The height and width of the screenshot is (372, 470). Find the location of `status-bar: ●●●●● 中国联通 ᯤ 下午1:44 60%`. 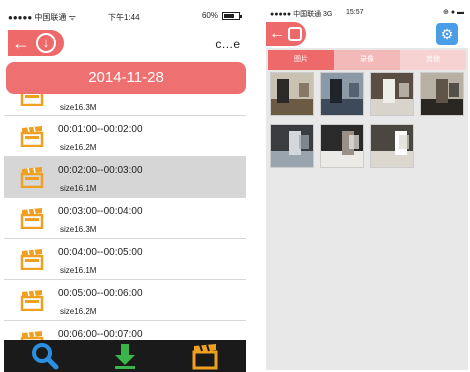

status-bar: ●●●●● 中国联通 ᯤ 下午1:44 60% is located at coordinates (125, 16).